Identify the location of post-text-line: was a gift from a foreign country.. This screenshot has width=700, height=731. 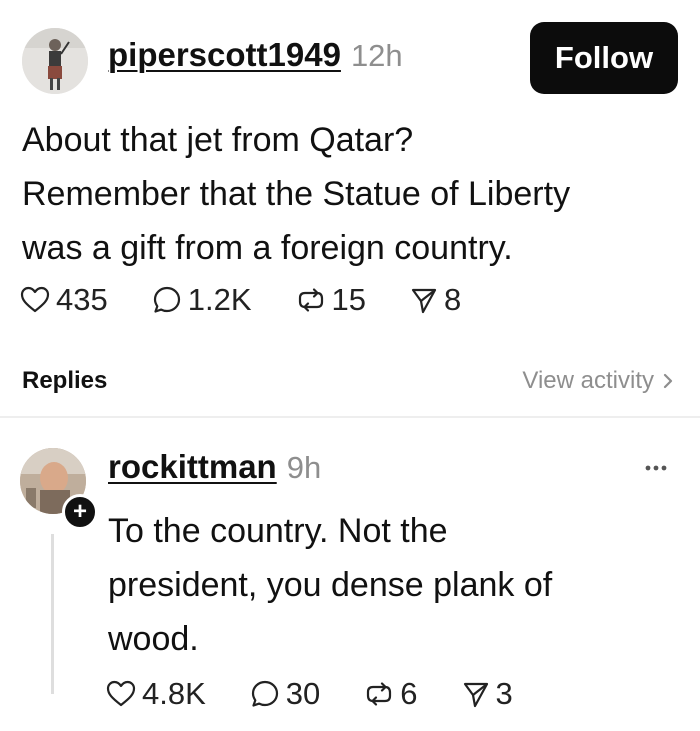
(267, 248).